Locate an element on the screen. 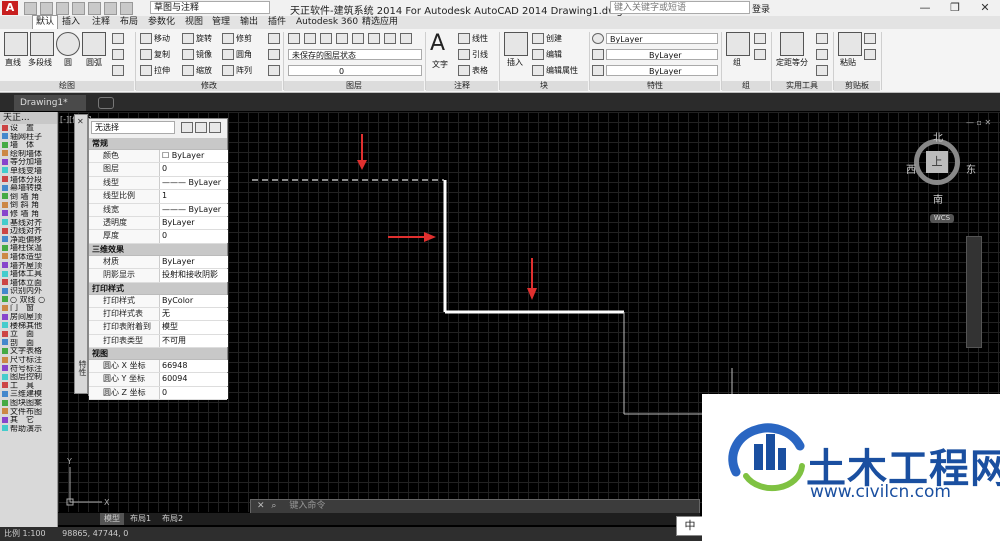  tab-insert: 插入 is located at coordinates (71, 22).